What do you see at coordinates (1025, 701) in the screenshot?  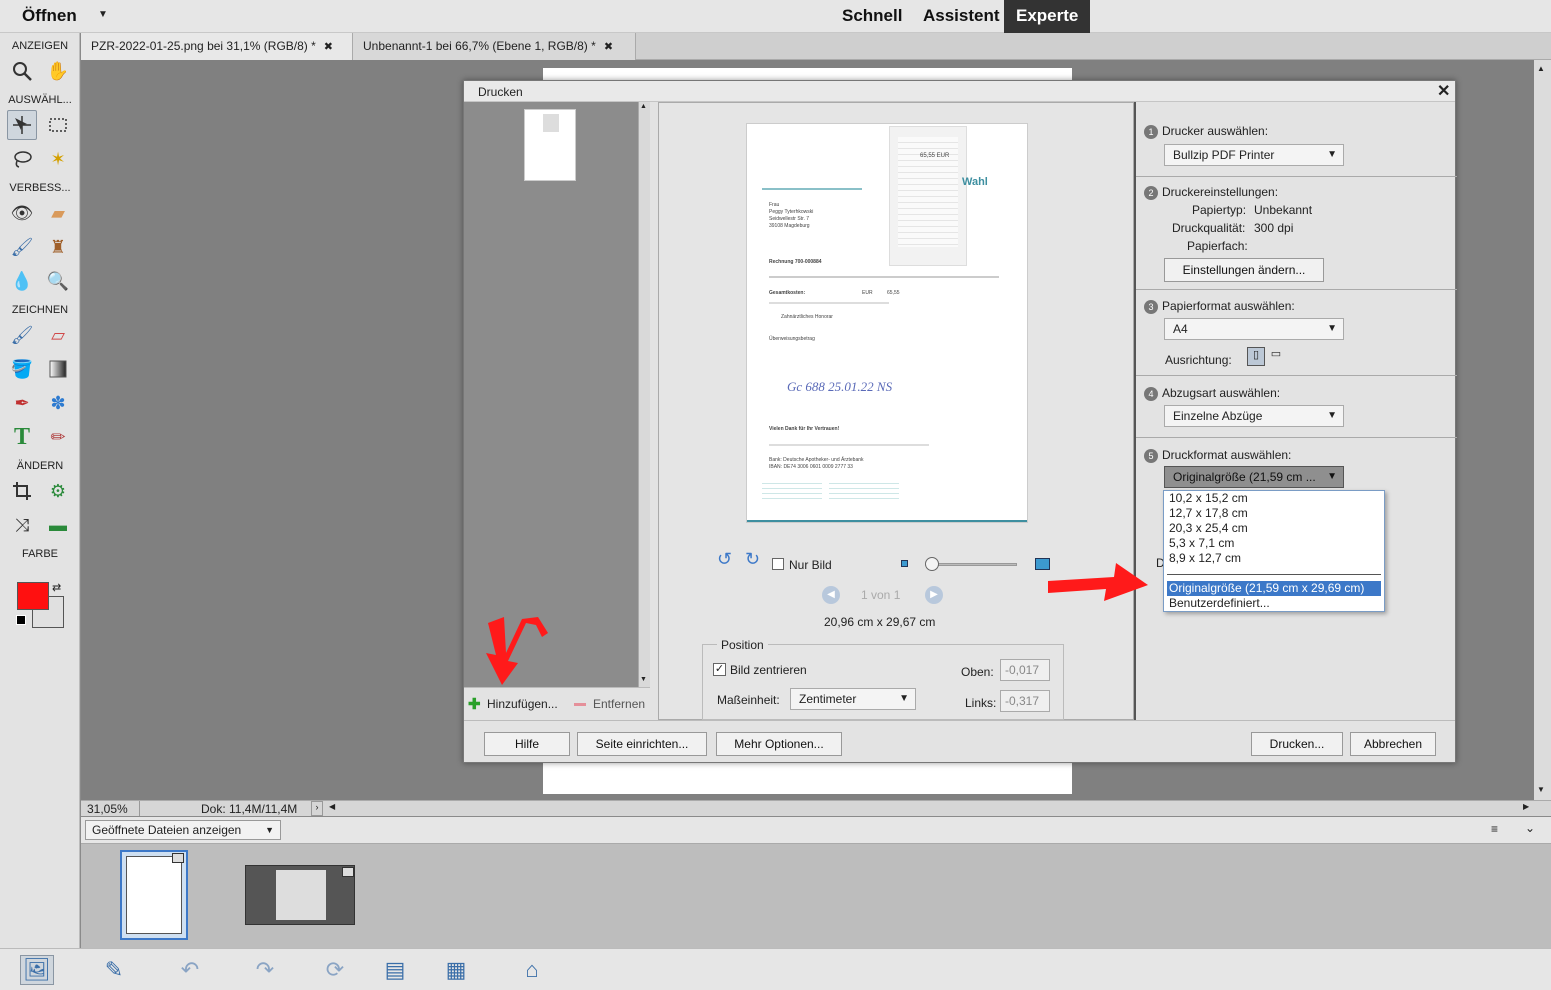 I see `left-offset-input: -0,317` at bounding box center [1025, 701].